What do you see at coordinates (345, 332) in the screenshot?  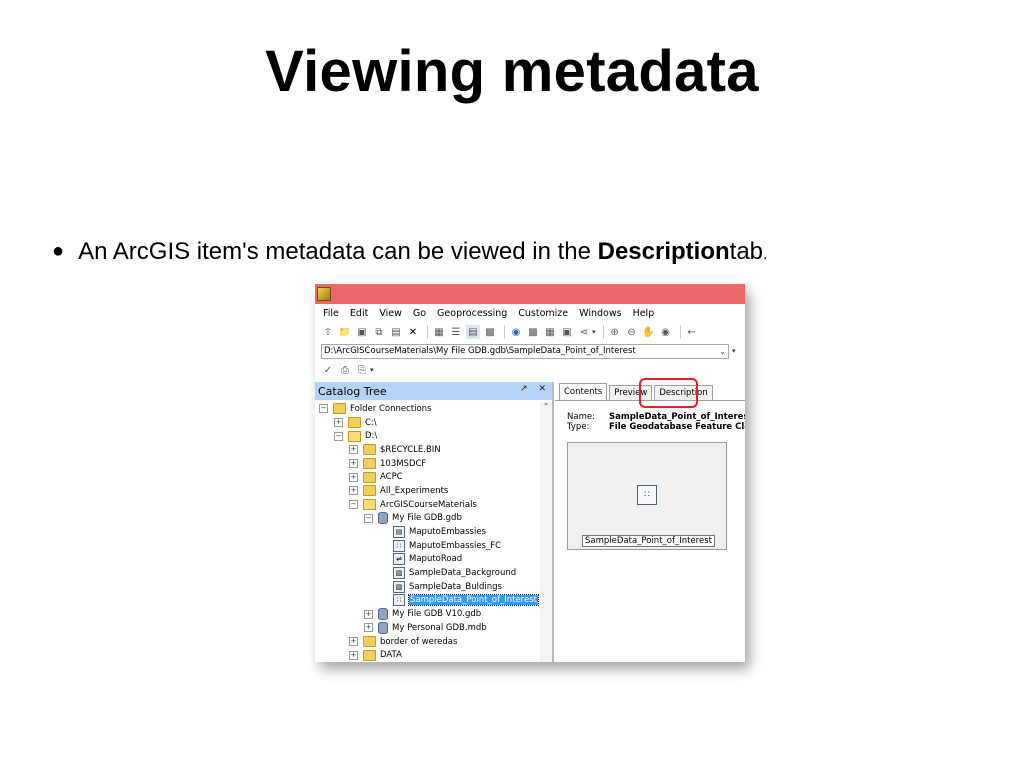 I see `connect-folder-icon: 📁` at bounding box center [345, 332].